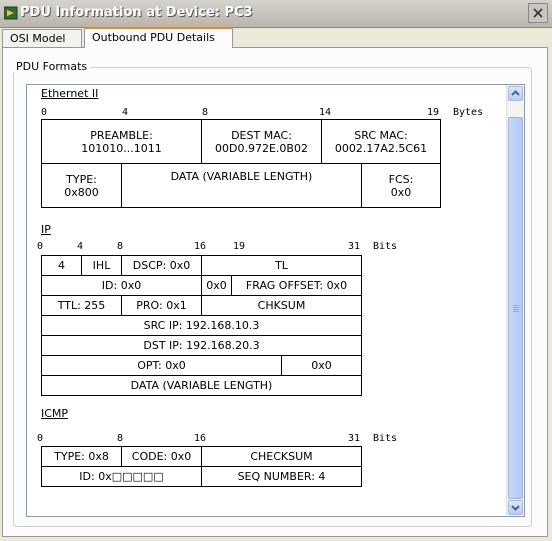 This screenshot has width=552, height=541. I want to click on ethernet-section-title: Ethernet II, so click(70, 93).